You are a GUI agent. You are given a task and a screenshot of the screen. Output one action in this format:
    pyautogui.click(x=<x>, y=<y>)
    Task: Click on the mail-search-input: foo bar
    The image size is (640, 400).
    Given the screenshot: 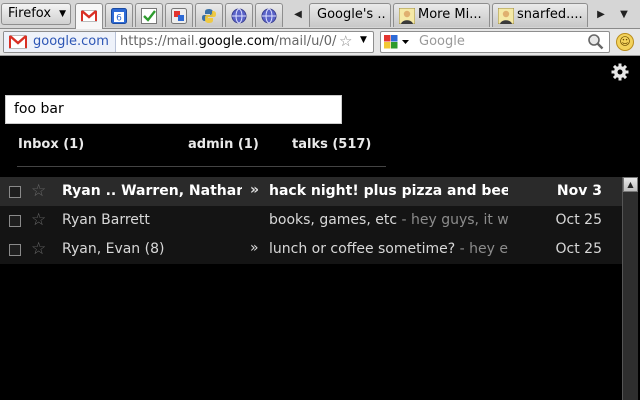 What is the action you would take?
    pyautogui.click(x=173, y=109)
    